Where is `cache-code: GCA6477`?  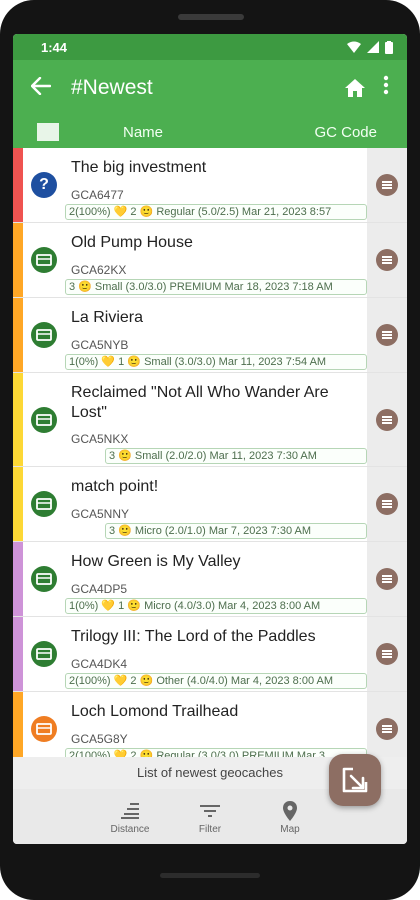 cache-code: GCA6477 is located at coordinates (97, 195).